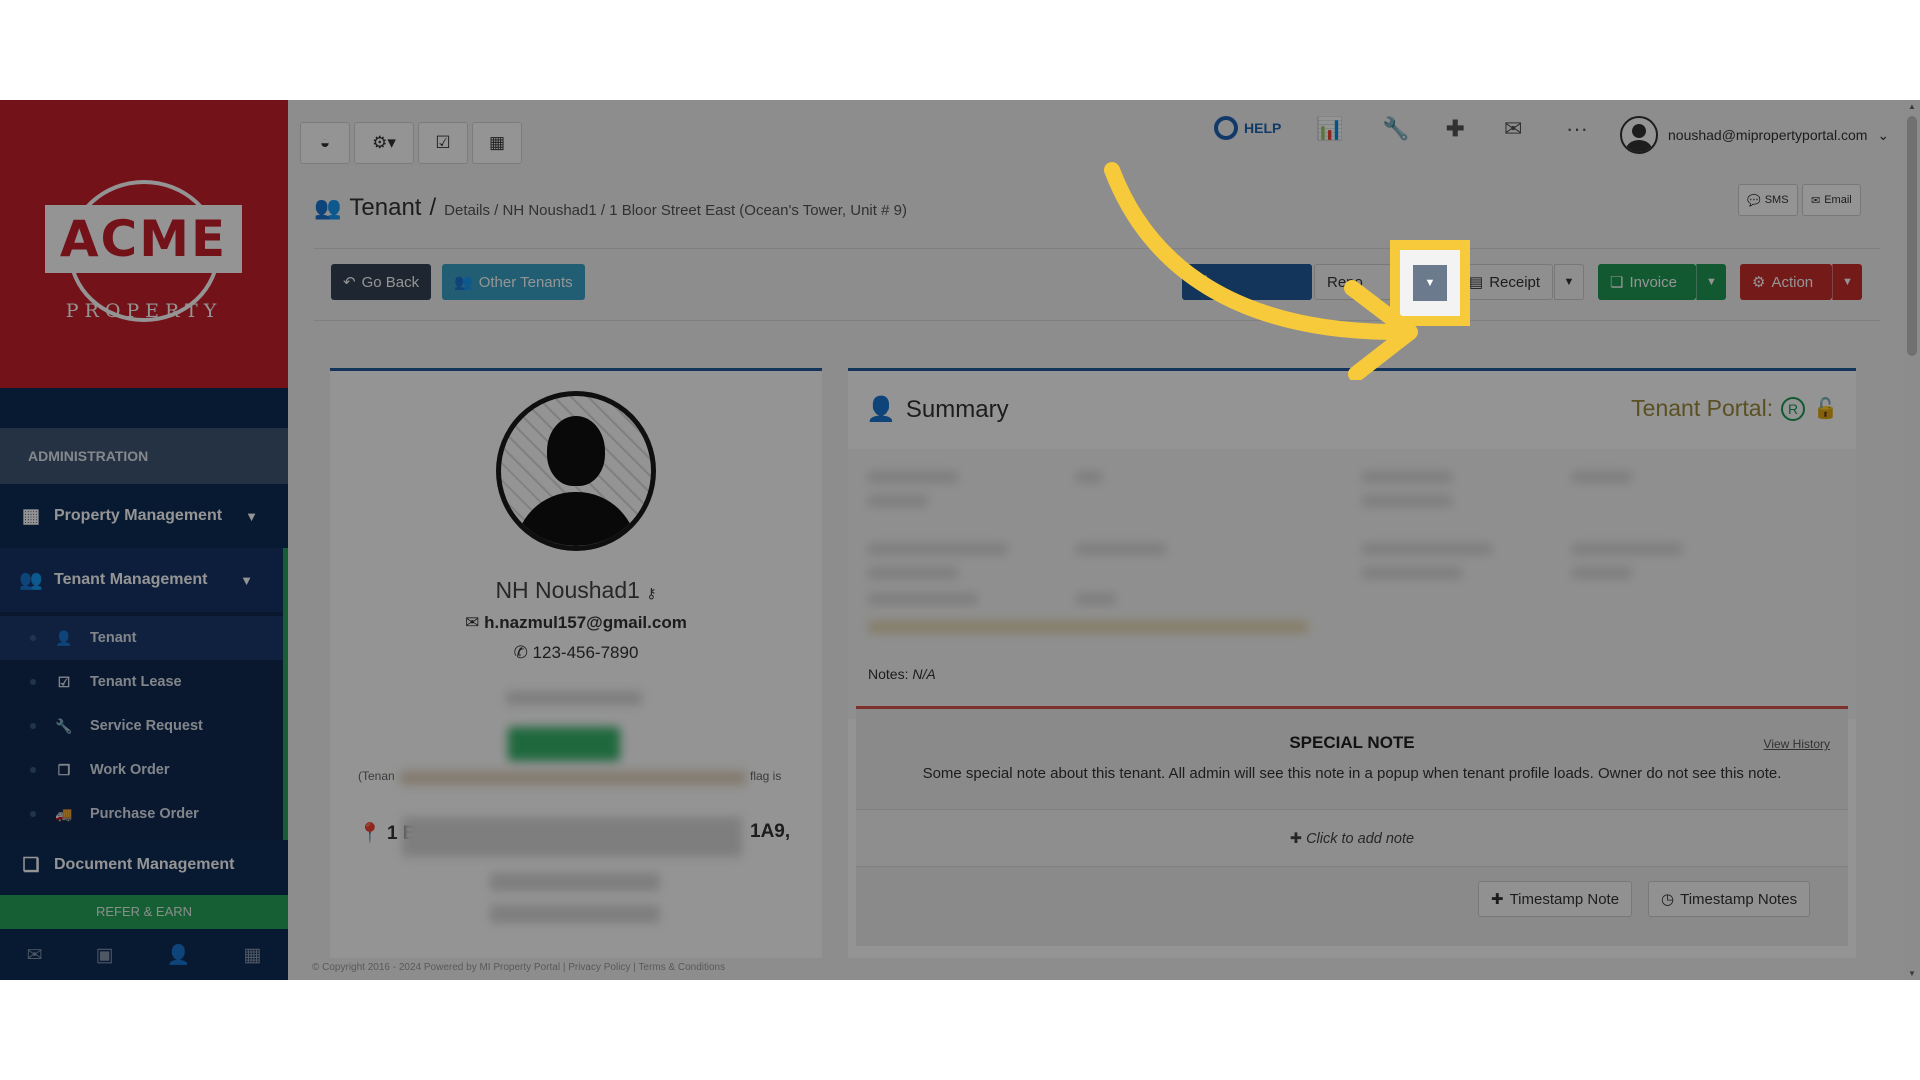 The height and width of the screenshot is (1080, 1920). What do you see at coordinates (1555, 899) in the screenshot?
I see `timestamp-note-button: ✚ Timestamp Note` at bounding box center [1555, 899].